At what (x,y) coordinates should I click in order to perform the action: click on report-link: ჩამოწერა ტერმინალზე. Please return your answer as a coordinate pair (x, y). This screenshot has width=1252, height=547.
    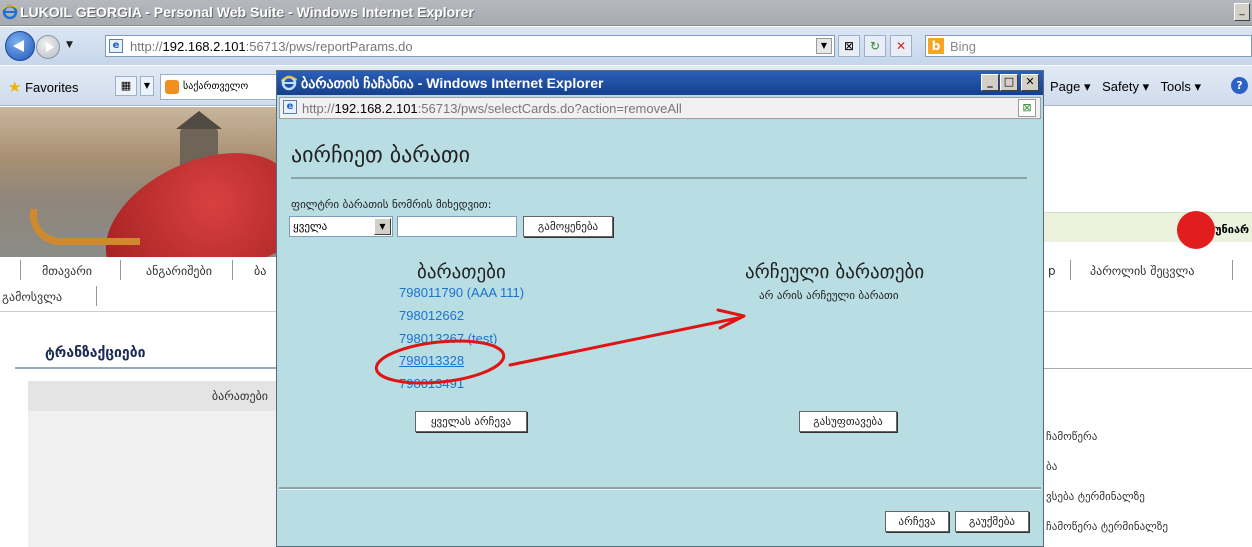
    Looking at the image, I should click on (1107, 526).